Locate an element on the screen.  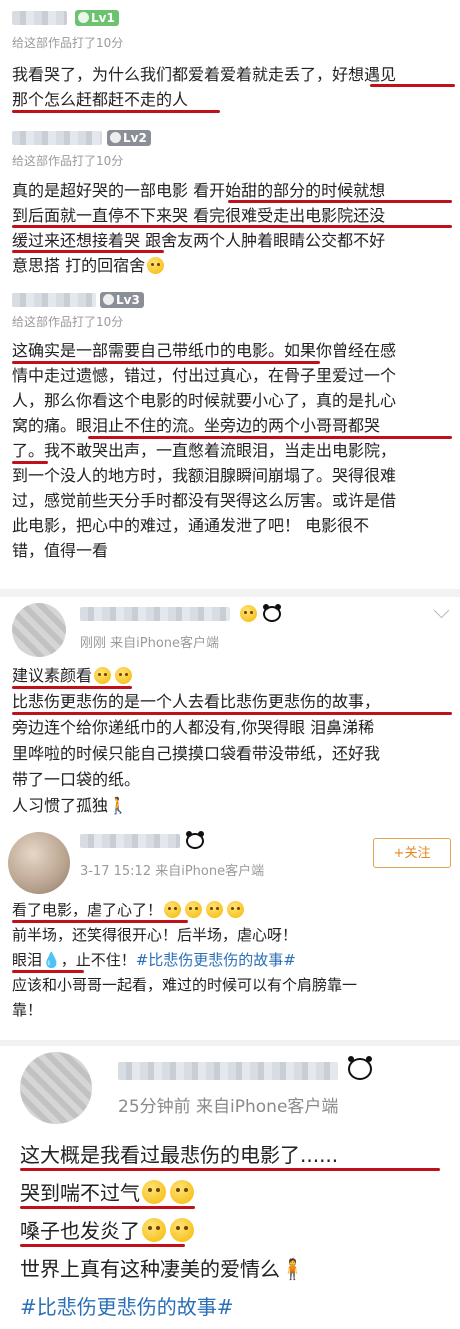
review-line: 窝的痛。眼泪止不住的流。坐旁边的两个小哥哥都哭 is located at coordinates (196, 425).